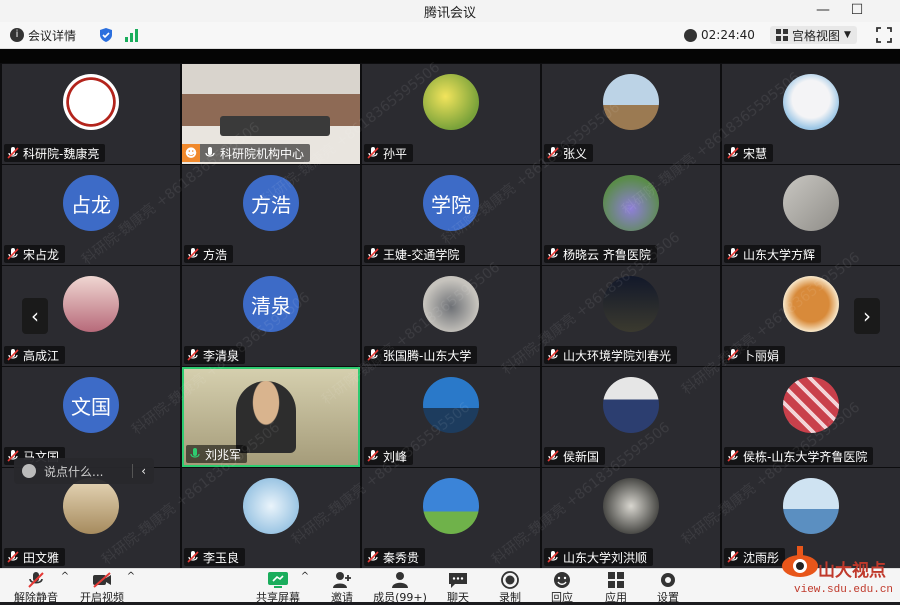  What do you see at coordinates (631, 518) in the screenshot?
I see `participant-tile: 山东大学刘洪顺` at bounding box center [631, 518].